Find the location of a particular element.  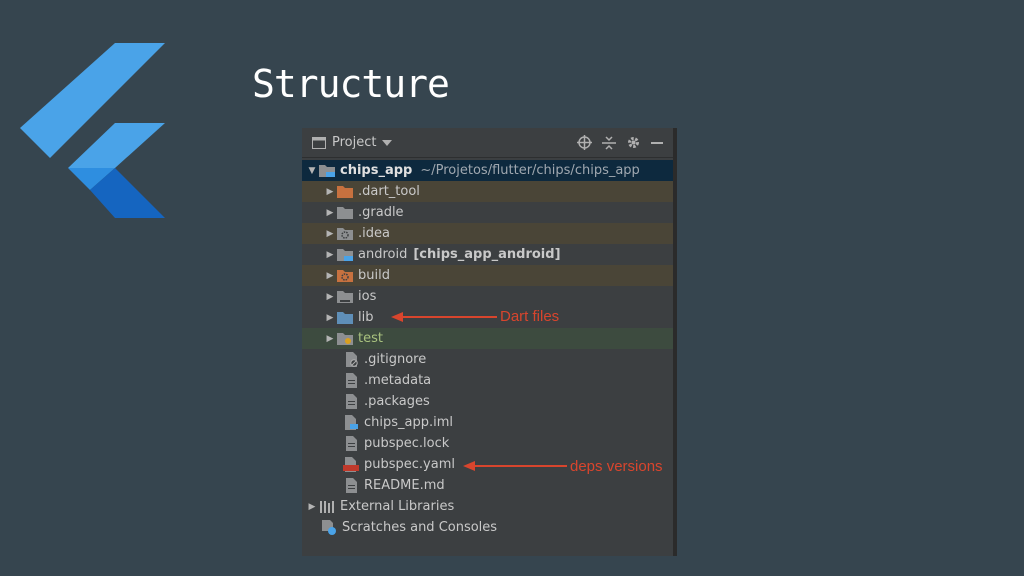

annotation-dart-files: Dart files is located at coordinates (530, 316).